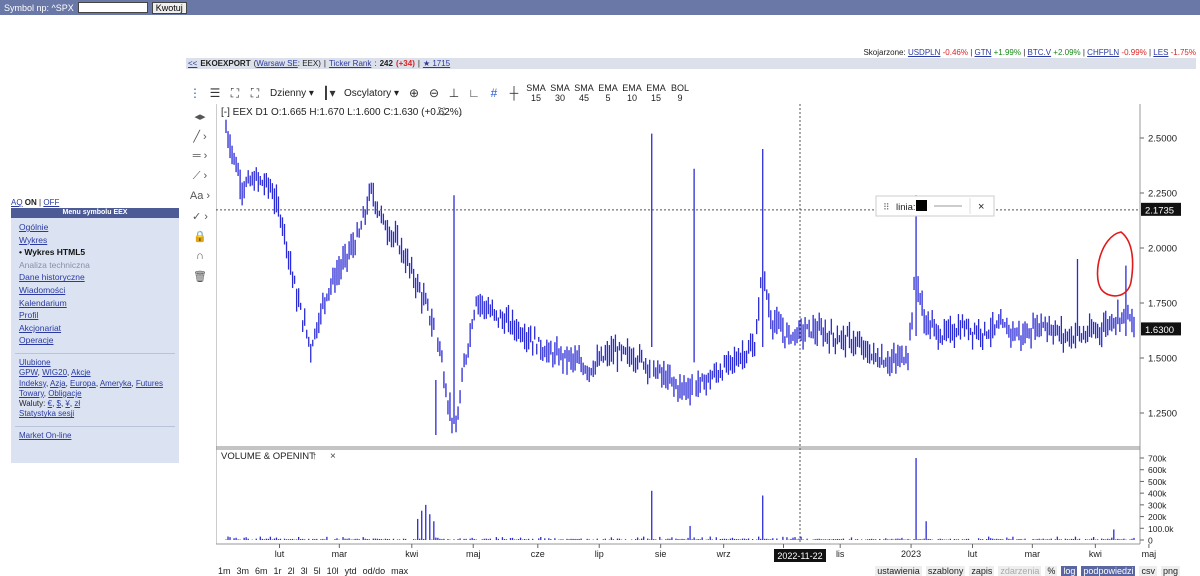 Image resolution: width=1200 pixels, height=576 pixels. I want to click on range-tab: 3m, so click(243, 571).